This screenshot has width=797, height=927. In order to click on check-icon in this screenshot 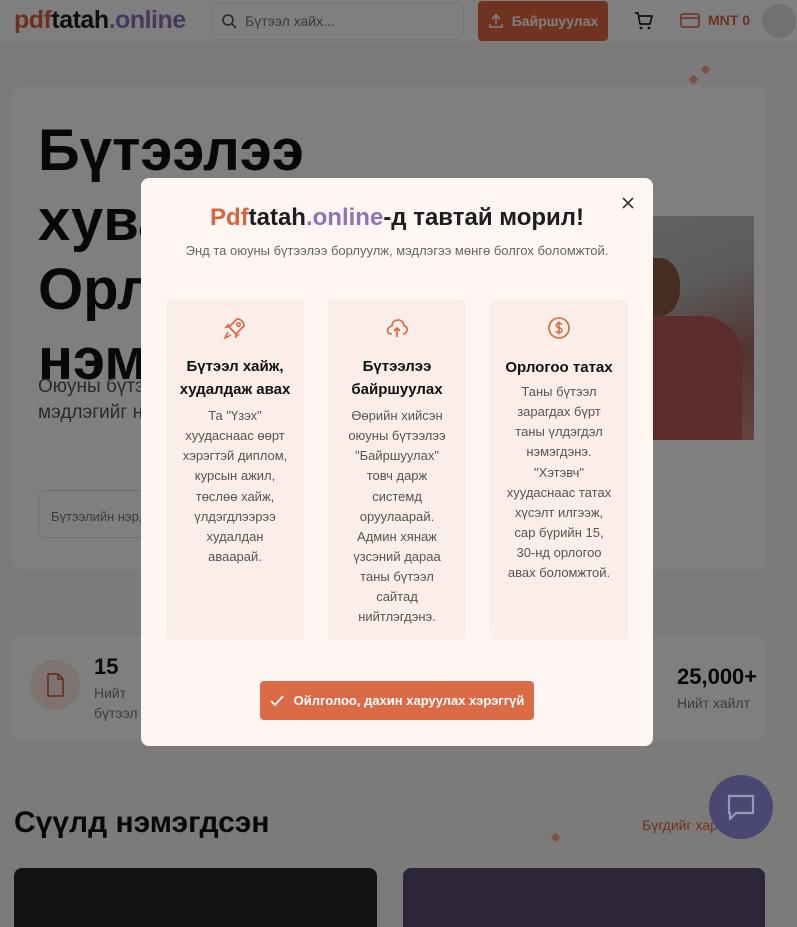, I will do `click(277, 700)`.